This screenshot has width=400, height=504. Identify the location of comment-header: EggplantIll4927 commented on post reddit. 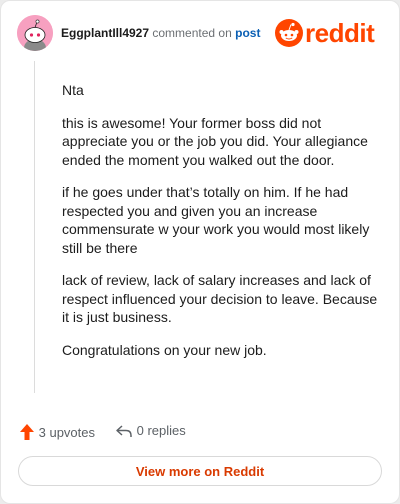
(200, 33).